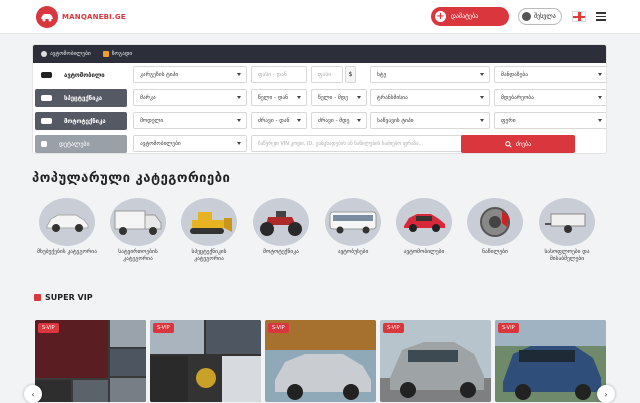 Image resolution: width=640 pixels, height=403 pixels. What do you see at coordinates (440, 16) in the screenshot?
I see `plus-icon: +` at bounding box center [440, 16].